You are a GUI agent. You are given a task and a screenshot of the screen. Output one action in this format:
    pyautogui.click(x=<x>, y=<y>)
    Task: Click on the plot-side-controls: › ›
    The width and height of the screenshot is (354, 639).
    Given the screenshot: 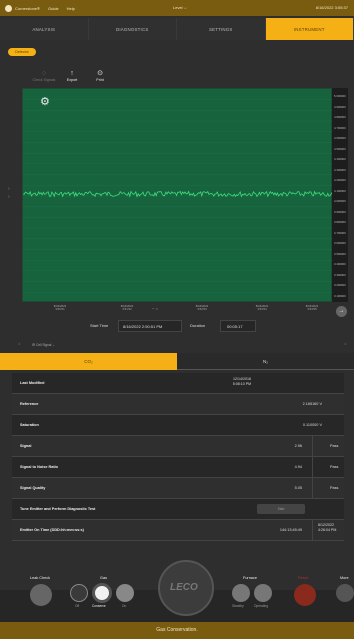 What is the action you would take?
    pyautogui.click(x=9, y=193)
    